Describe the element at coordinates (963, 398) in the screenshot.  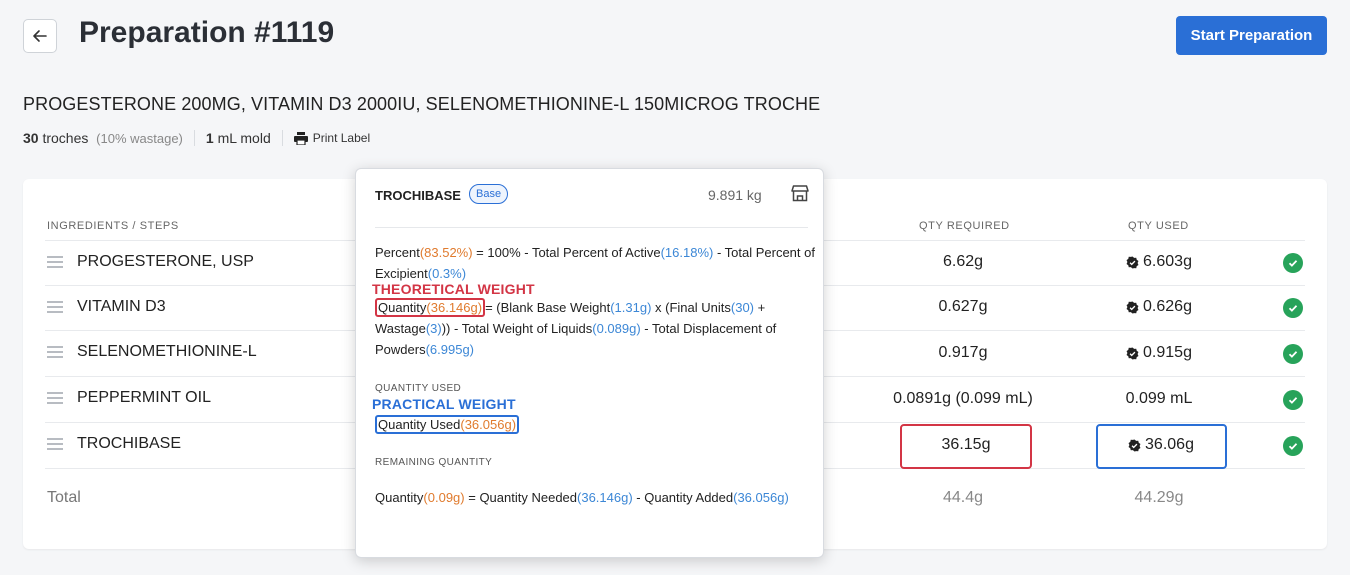
I see `qty-required: 0.0891g (0.099 mL)` at that location.